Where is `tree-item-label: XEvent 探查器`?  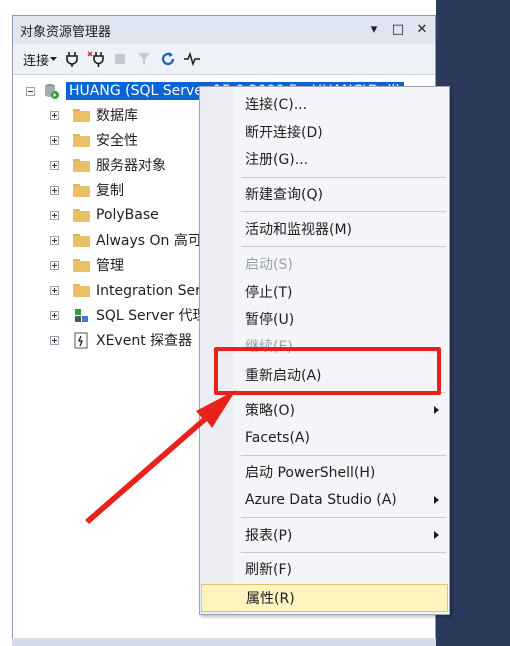 tree-item-label: XEvent 探查器 is located at coordinates (144, 341).